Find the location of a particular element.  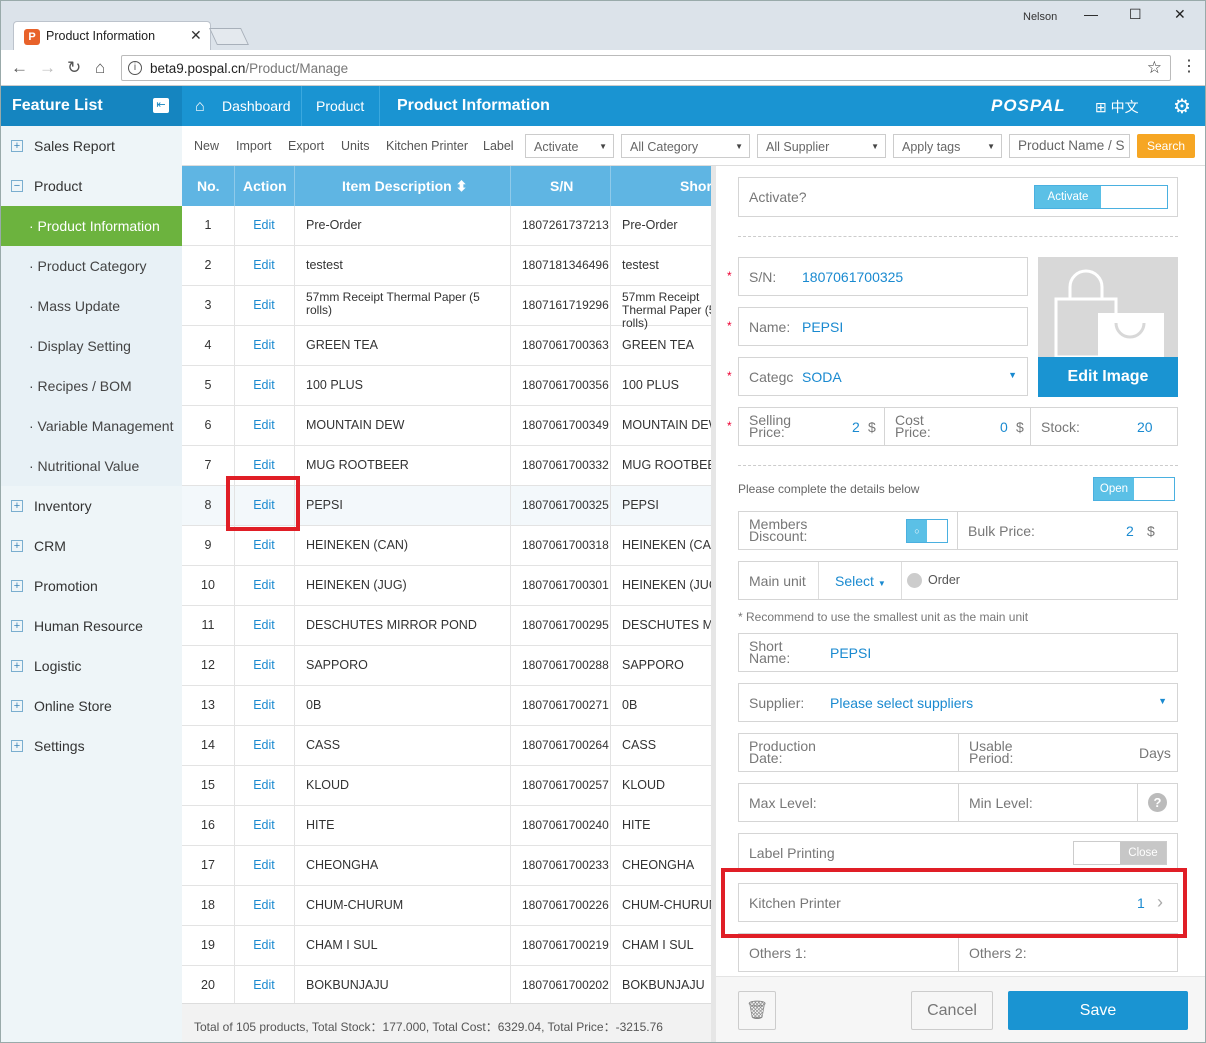

reload-icon: ↻ is located at coordinates (74, 68).